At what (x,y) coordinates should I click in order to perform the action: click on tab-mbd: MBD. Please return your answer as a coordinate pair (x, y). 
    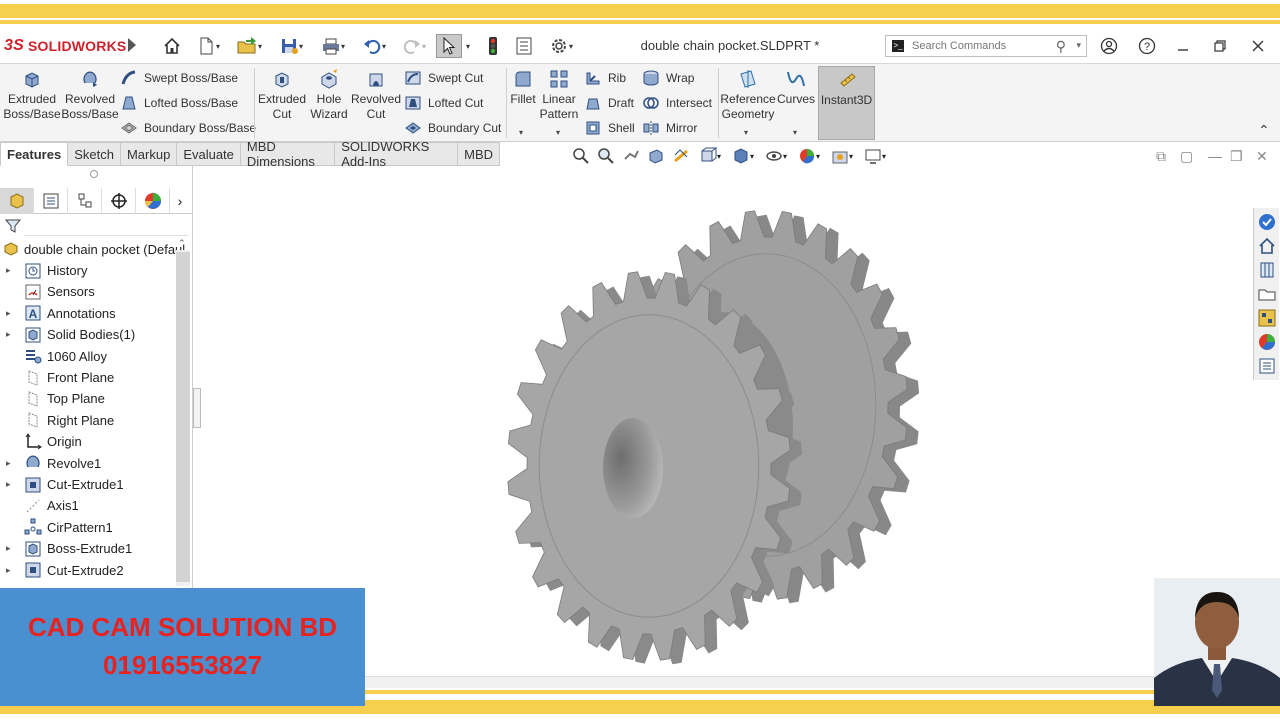
    Looking at the image, I should click on (479, 154).